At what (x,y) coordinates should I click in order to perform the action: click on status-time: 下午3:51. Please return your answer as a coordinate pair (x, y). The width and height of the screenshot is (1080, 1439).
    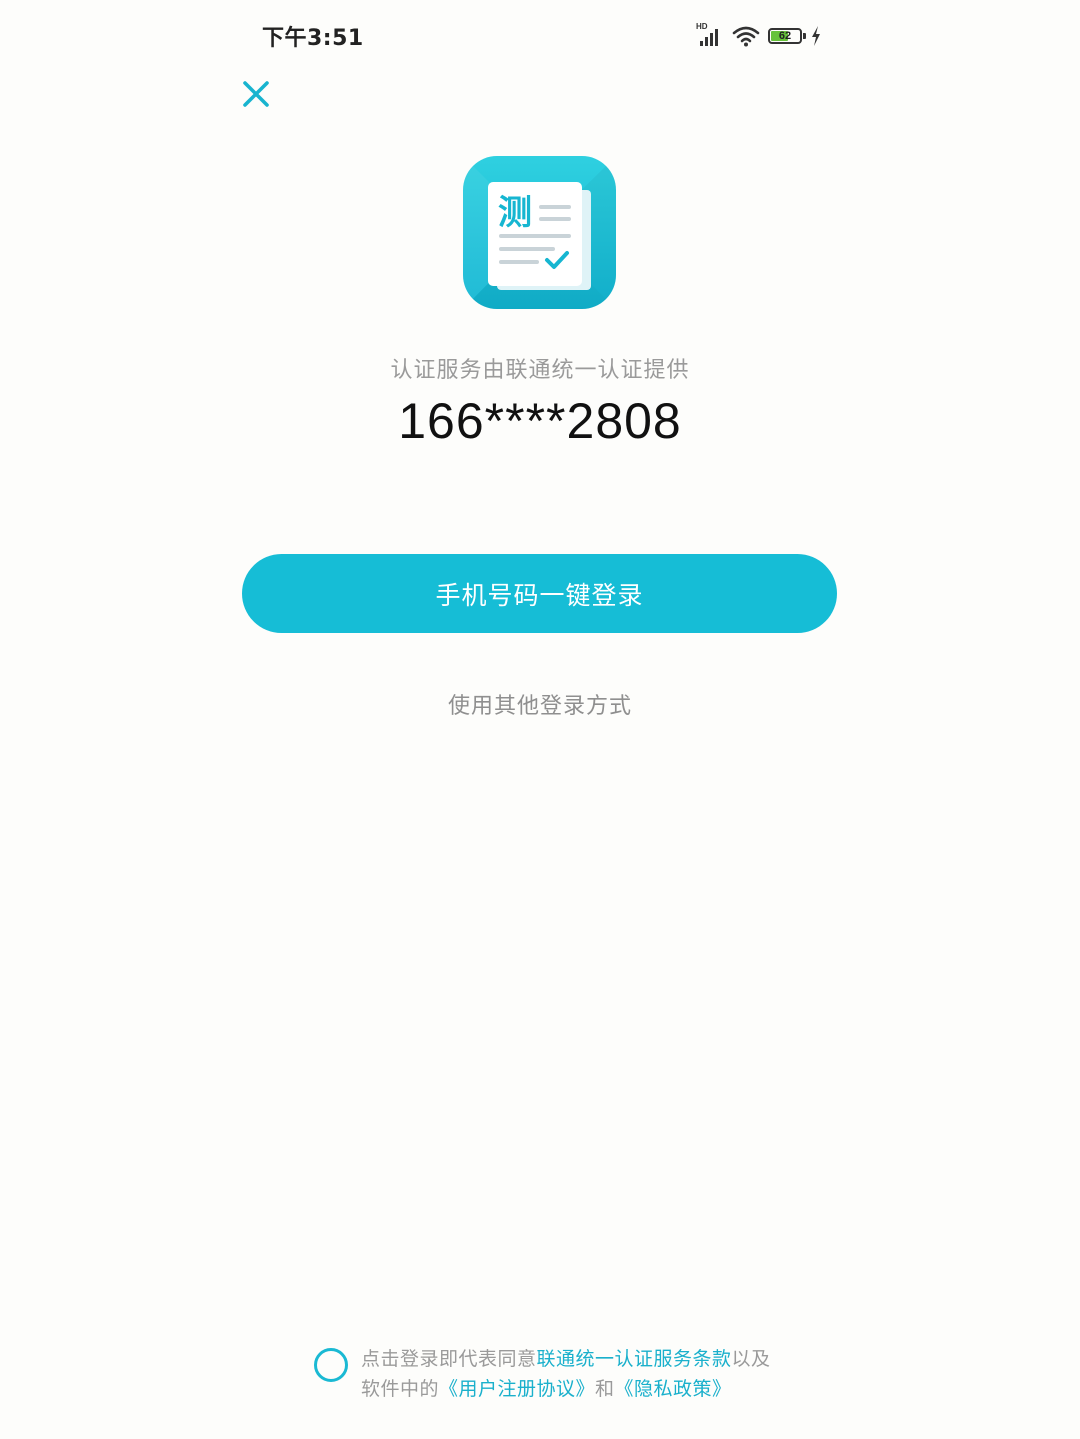
    Looking at the image, I should click on (313, 38).